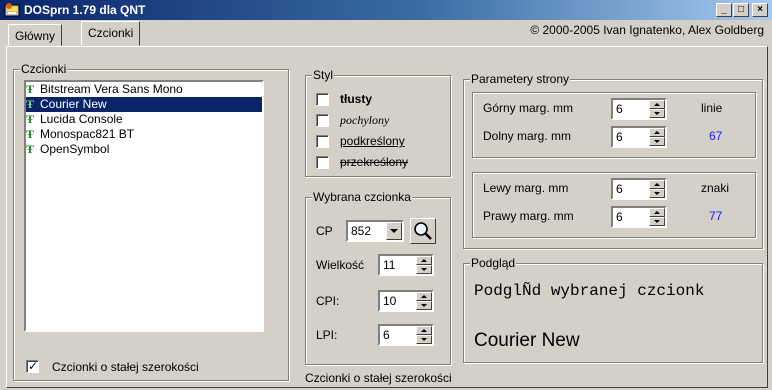 This screenshot has width=772, height=390. I want to click on strikeout-label: przekreślony, so click(374, 162).